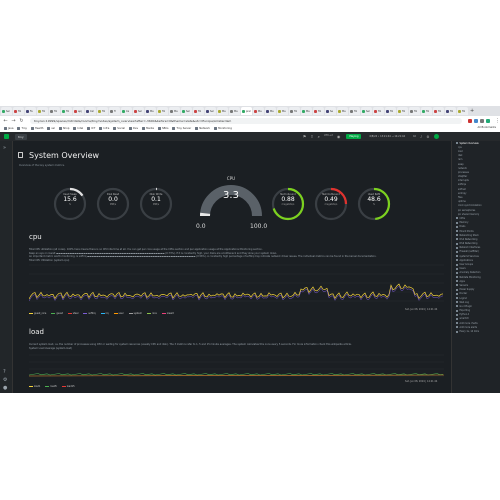  Describe the element at coordinates (476, 331) in the screenshot. I see `nav-item: Every 1s, 14 dims` at that location.